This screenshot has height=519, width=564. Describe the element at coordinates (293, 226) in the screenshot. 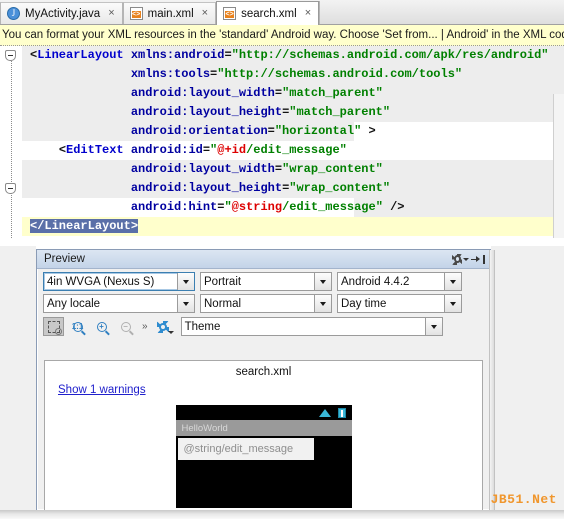

I see `code-line: </LinearLayout>` at that location.